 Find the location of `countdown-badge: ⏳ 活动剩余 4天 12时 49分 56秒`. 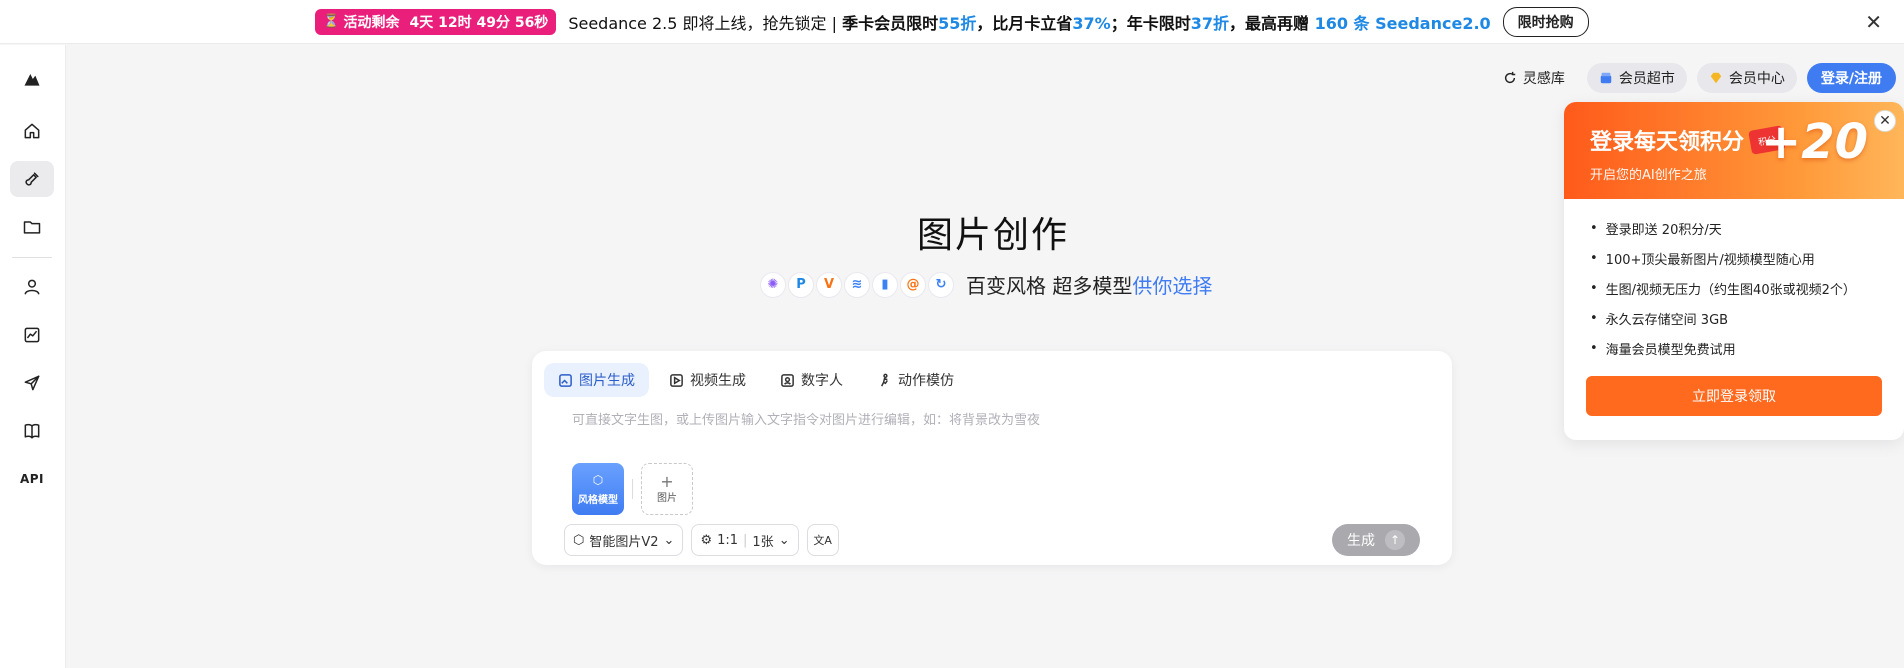

countdown-badge: ⏳ 活动剩余 4天 12时 49分 56秒 is located at coordinates (436, 21).